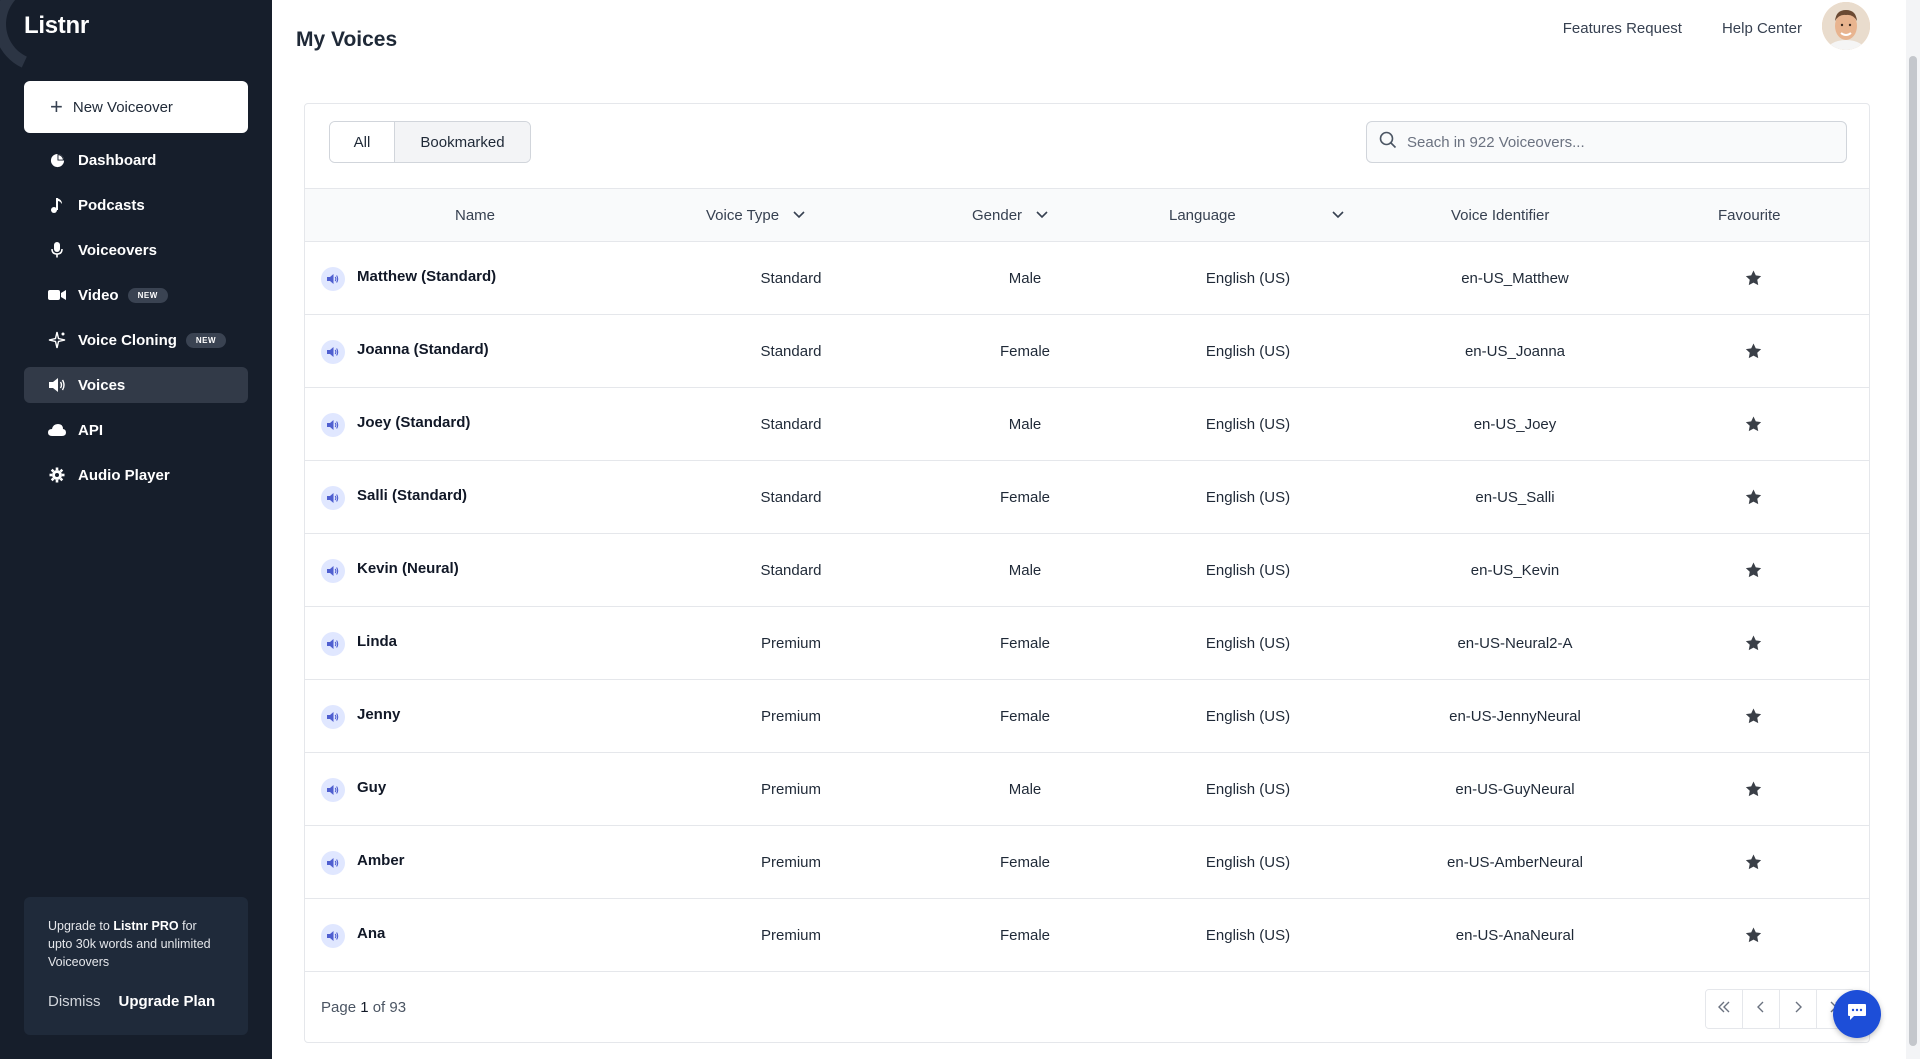  What do you see at coordinates (98, 295) in the screenshot?
I see `sidebar-item-label: Video` at bounding box center [98, 295].